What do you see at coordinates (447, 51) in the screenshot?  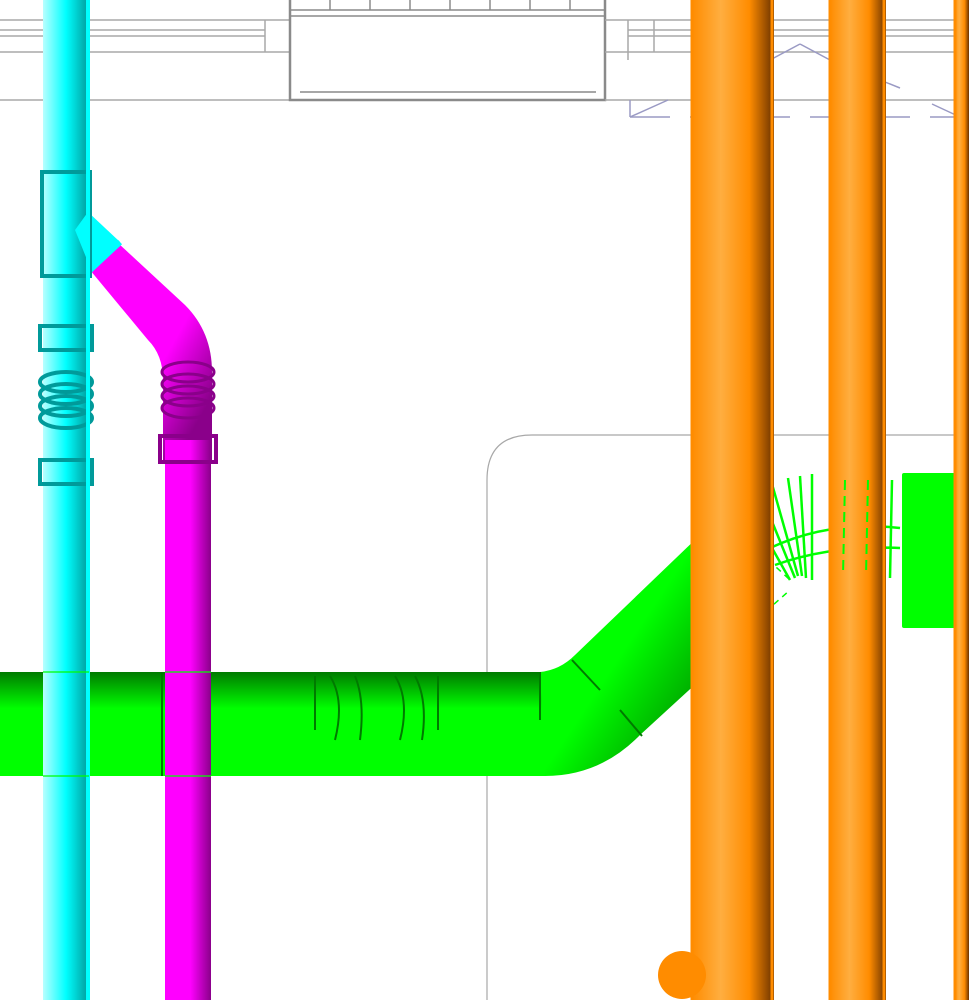 I see `equipment-box` at bounding box center [447, 51].